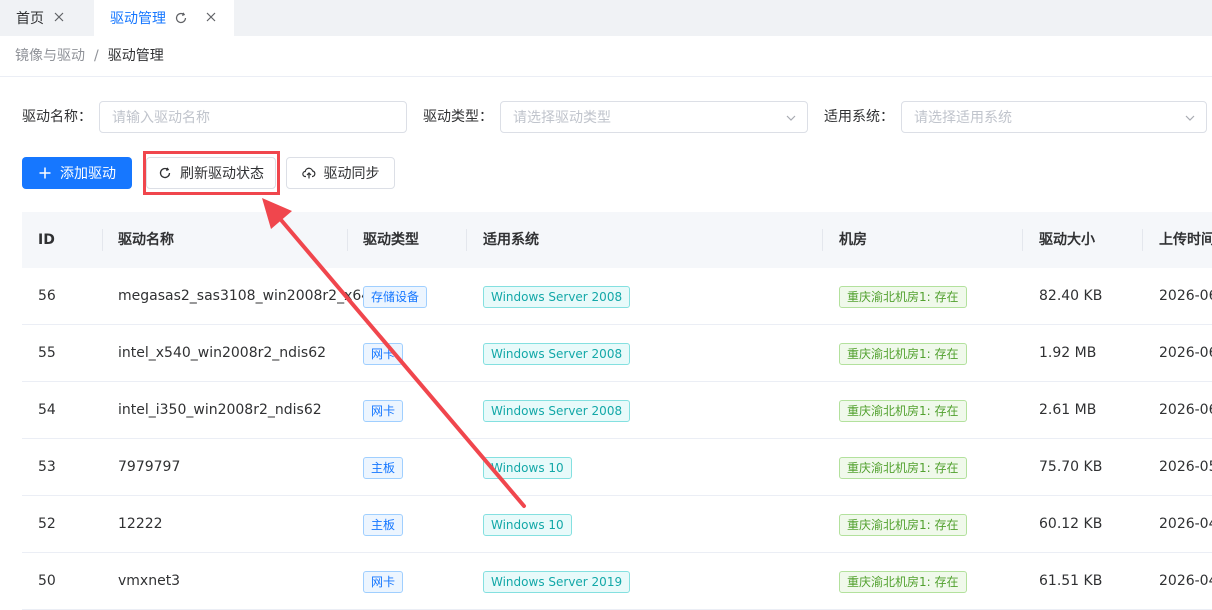 The image size is (1212, 610). I want to click on column-header-upload-time: 上传时间, so click(1185, 240).